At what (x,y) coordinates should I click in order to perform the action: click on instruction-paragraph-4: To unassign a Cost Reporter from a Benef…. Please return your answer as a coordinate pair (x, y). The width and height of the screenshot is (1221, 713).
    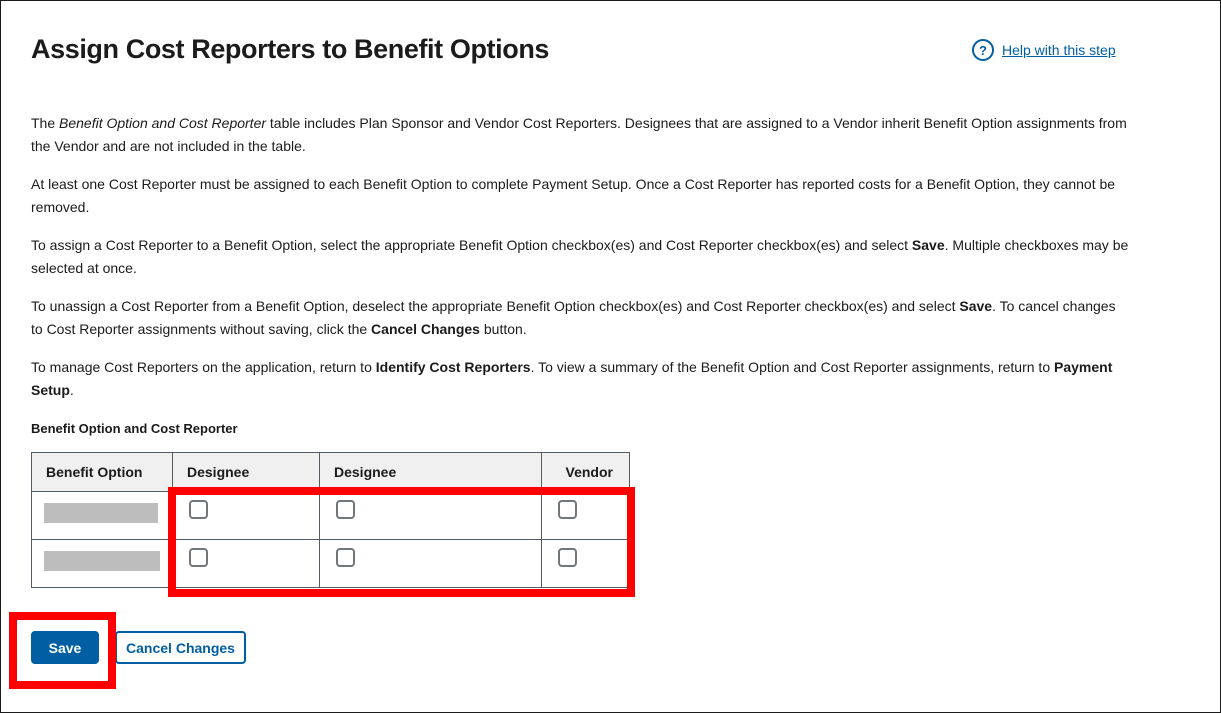
    Looking at the image, I should click on (581, 318).